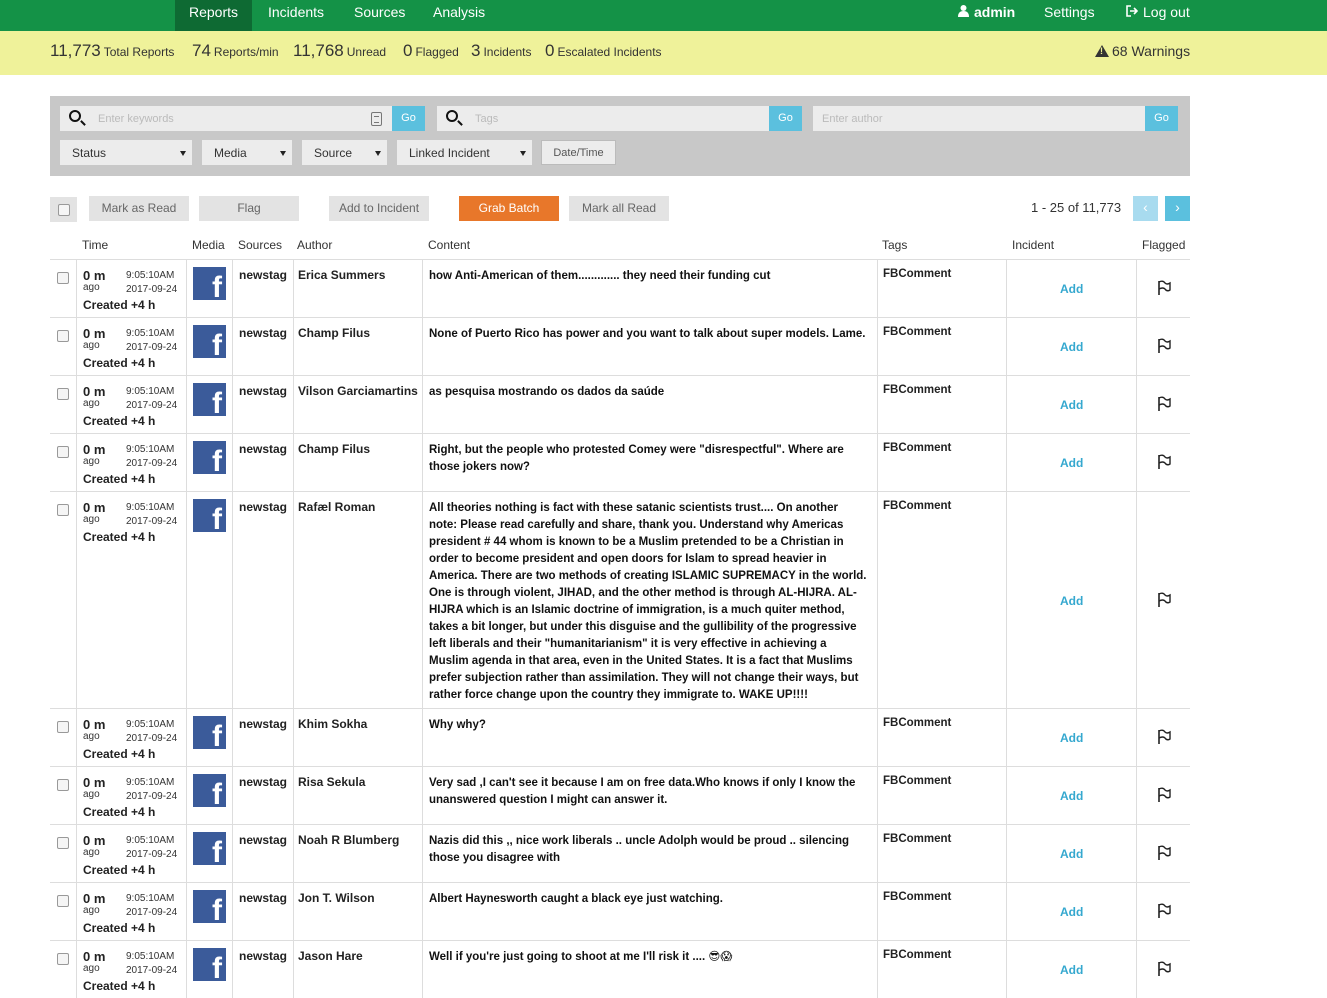 The width and height of the screenshot is (1327, 998). Describe the element at coordinates (1177, 208) in the screenshot. I see `next-page-button: ›` at that location.